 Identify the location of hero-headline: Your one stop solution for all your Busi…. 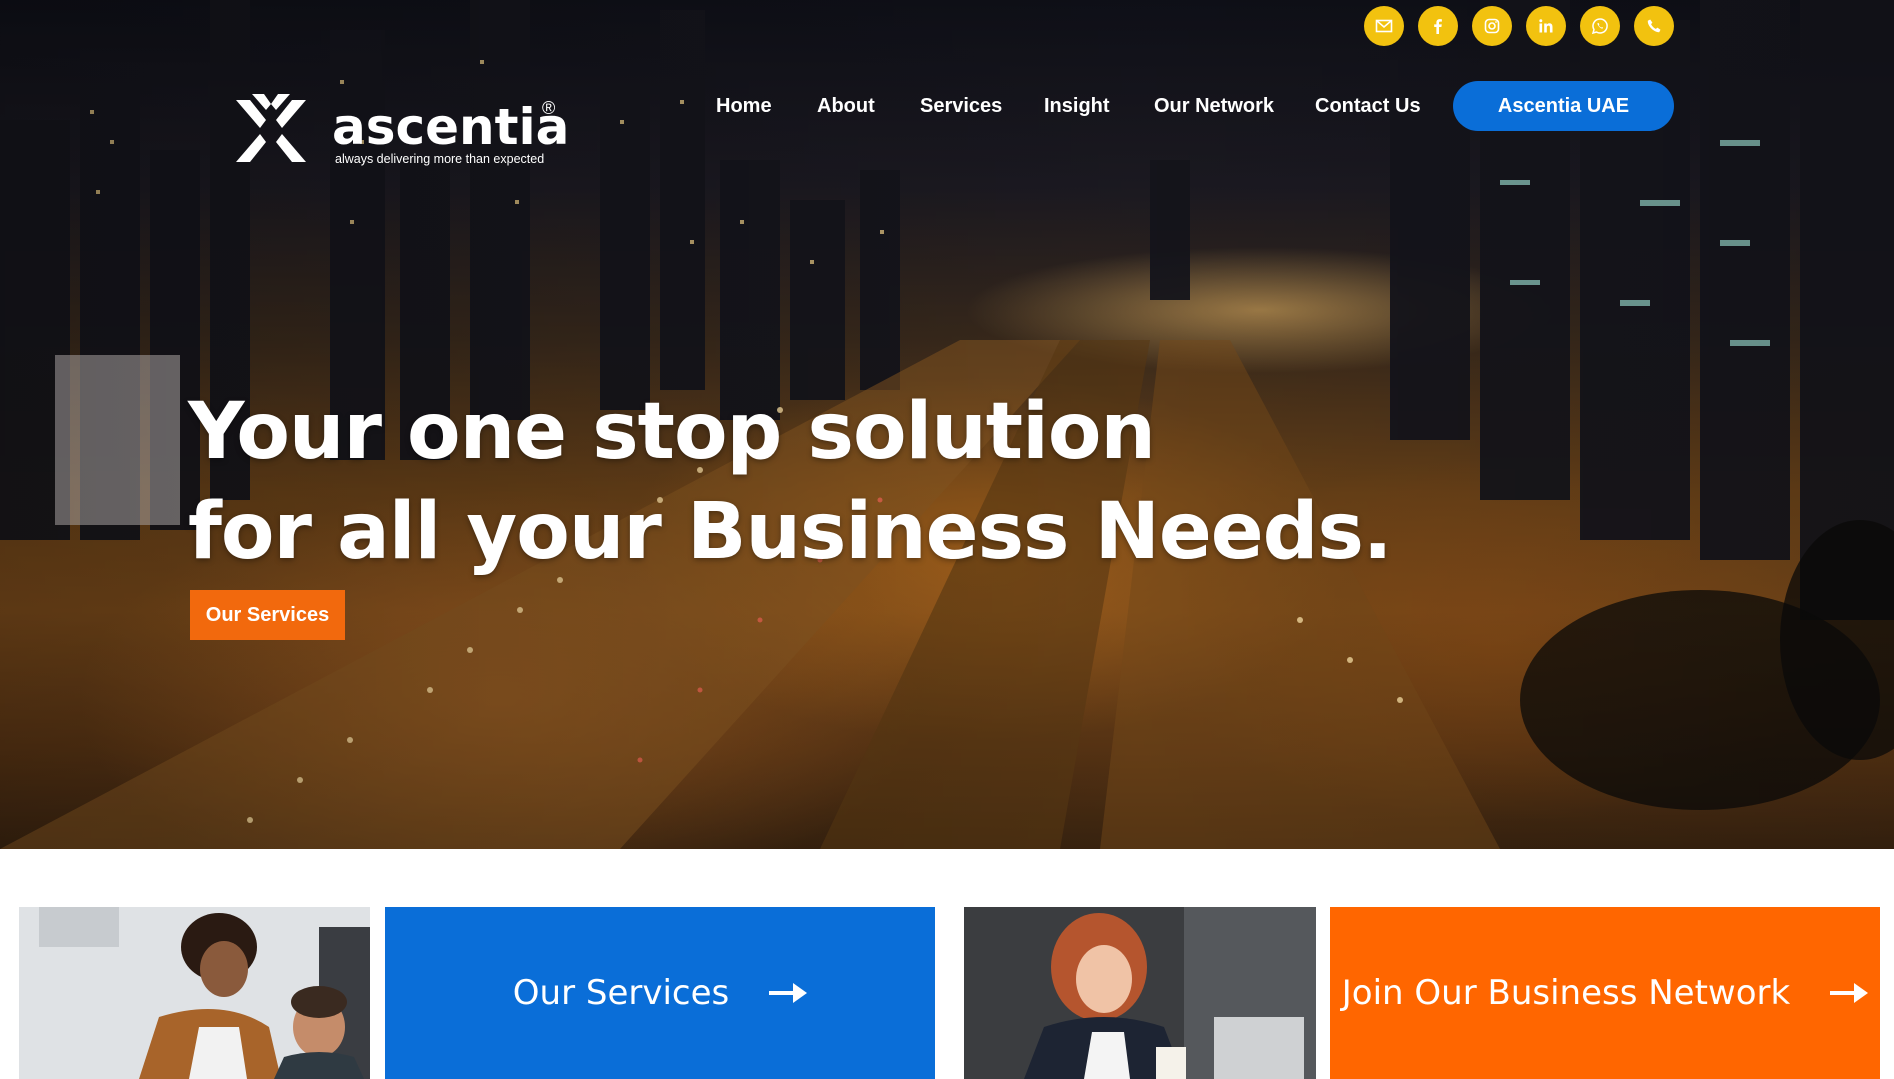
(790, 482).